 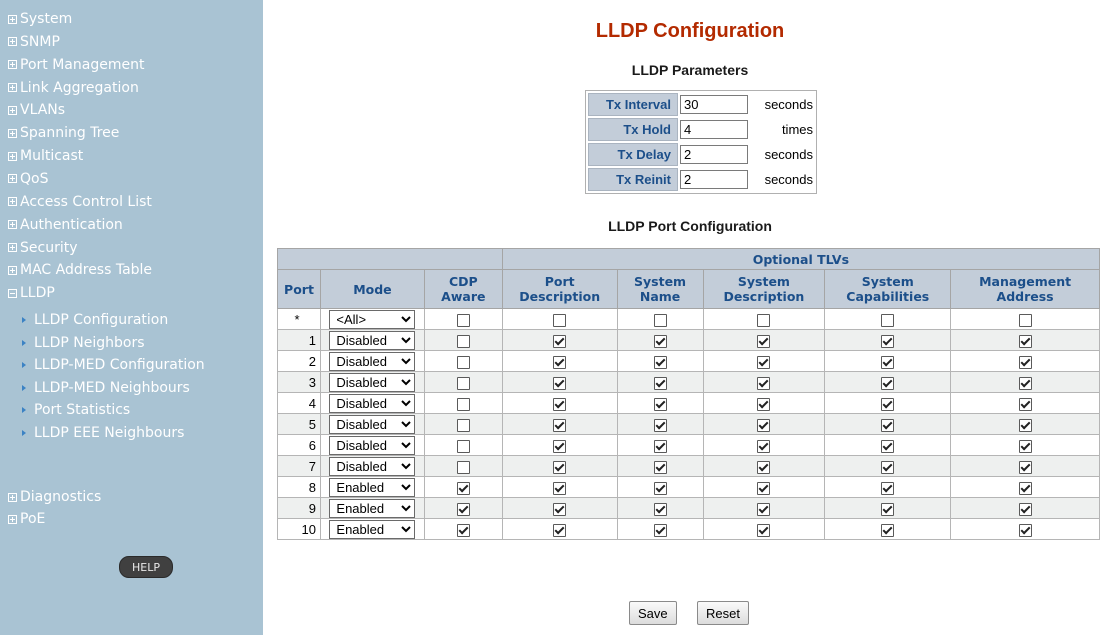 What do you see at coordinates (54, 497) in the screenshot?
I see `sidebar-item-diagnostics: Diagnostics` at bounding box center [54, 497].